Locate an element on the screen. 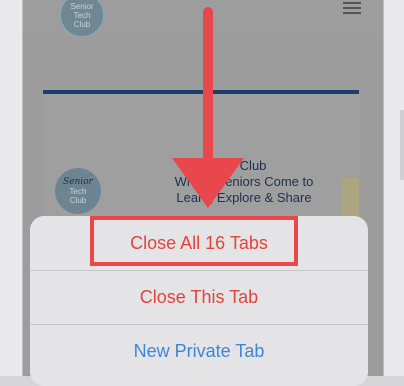  site-logo: Senior Tech Club is located at coordinates (82, 19).